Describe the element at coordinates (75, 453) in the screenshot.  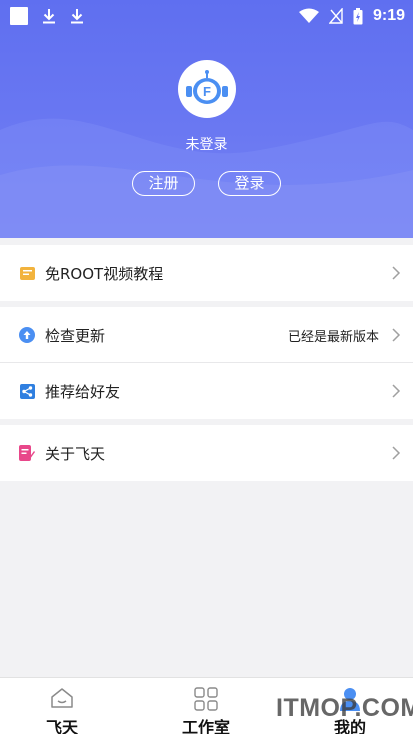
I see `menu-item-label: 关于飞天` at that location.